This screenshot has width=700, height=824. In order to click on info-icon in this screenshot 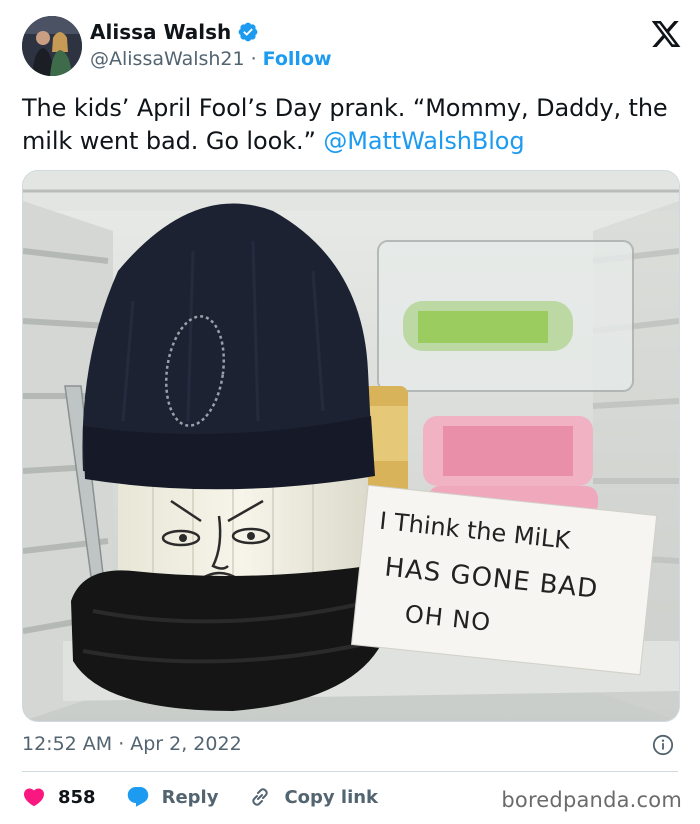, I will do `click(663, 745)`.